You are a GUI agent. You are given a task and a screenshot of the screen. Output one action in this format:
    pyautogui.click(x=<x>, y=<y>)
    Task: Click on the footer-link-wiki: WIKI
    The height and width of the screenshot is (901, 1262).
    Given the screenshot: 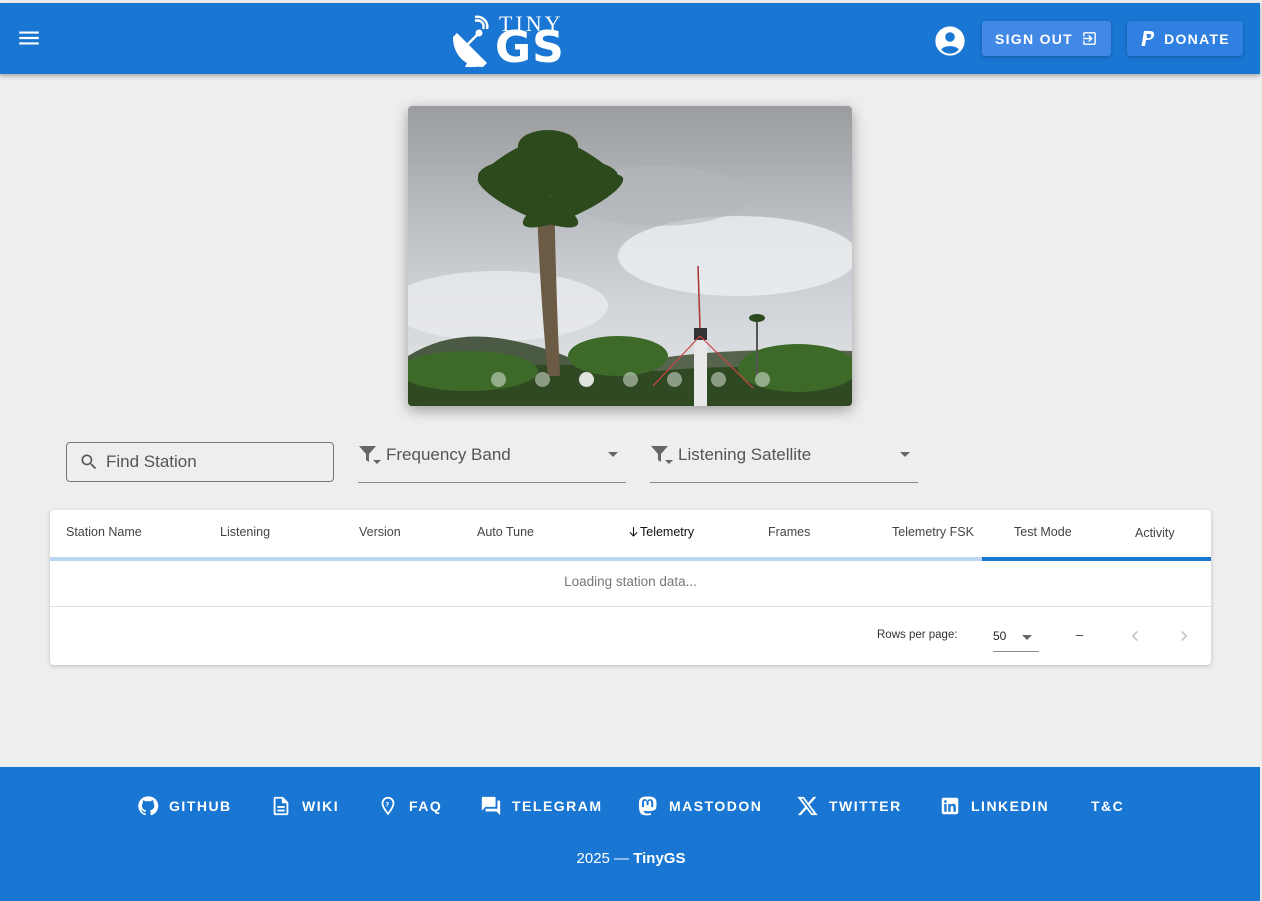 What is the action you would take?
    pyautogui.click(x=304, y=806)
    